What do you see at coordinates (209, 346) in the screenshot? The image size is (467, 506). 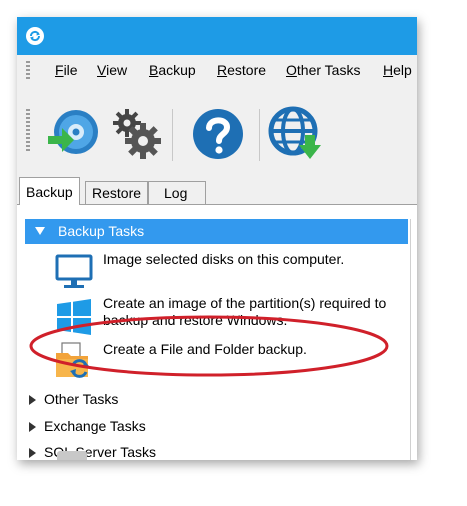 I see `highlight-annotation` at bounding box center [209, 346].